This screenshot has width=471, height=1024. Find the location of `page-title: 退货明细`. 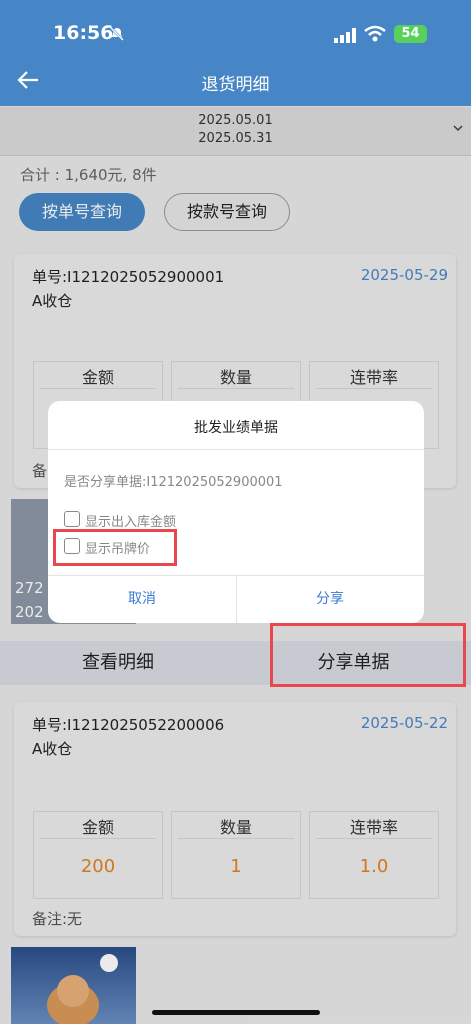

page-title: 退货明细 is located at coordinates (235, 85).